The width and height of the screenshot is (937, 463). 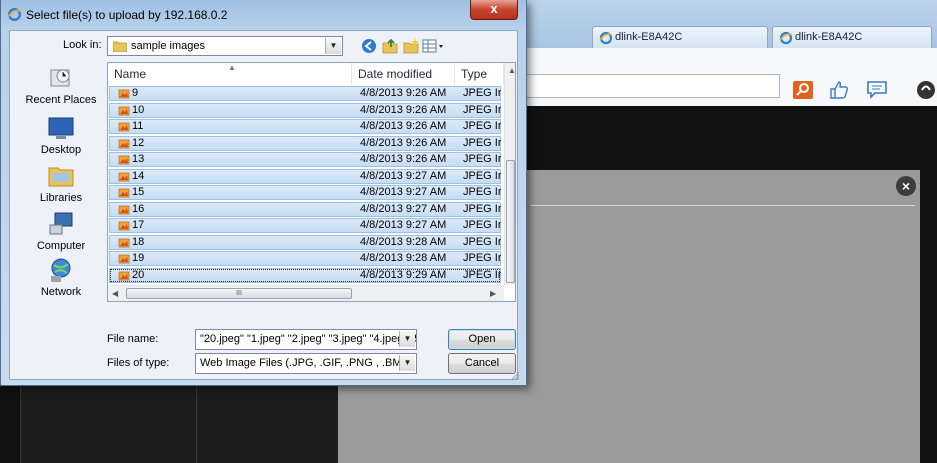 What do you see at coordinates (305, 159) in the screenshot?
I see `file-row: 13 4/8/2013 9:26 AM JPEG Ir` at bounding box center [305, 159].